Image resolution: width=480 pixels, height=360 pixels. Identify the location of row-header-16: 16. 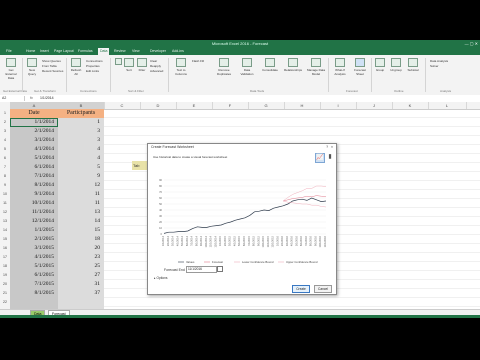
(5, 248).